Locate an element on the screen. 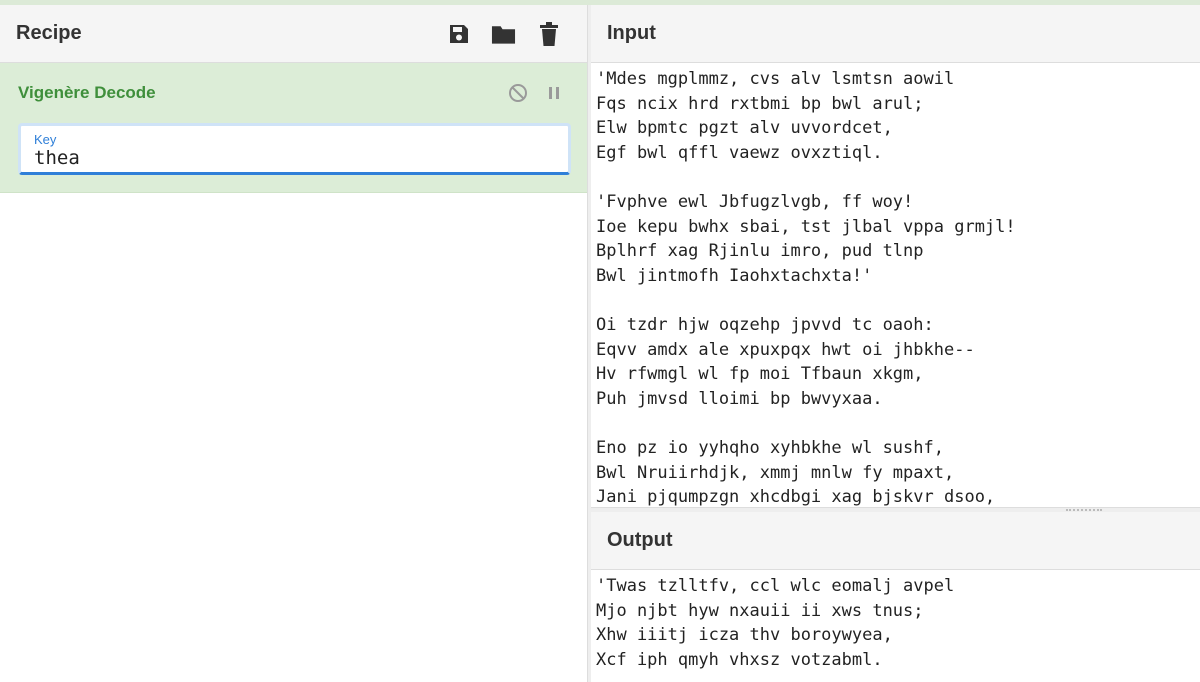  recipe-title: Recipe is located at coordinates (49, 33).